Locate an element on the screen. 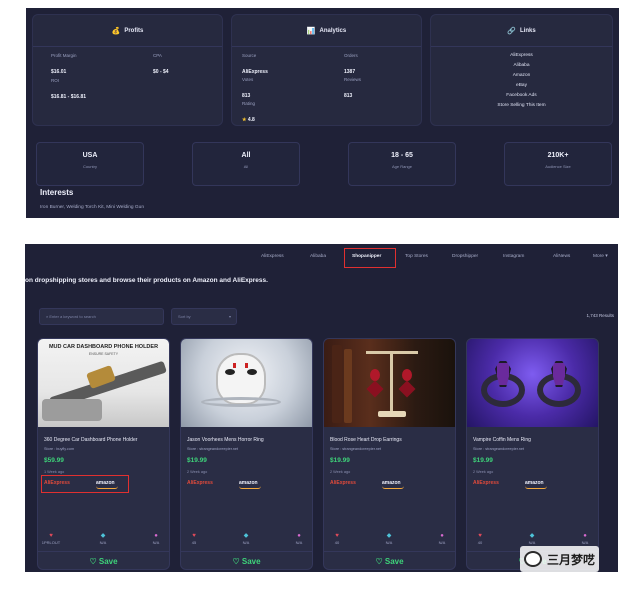  product-title: Jason Voorhees Mens Horror Ring is located at coordinates (225, 440).